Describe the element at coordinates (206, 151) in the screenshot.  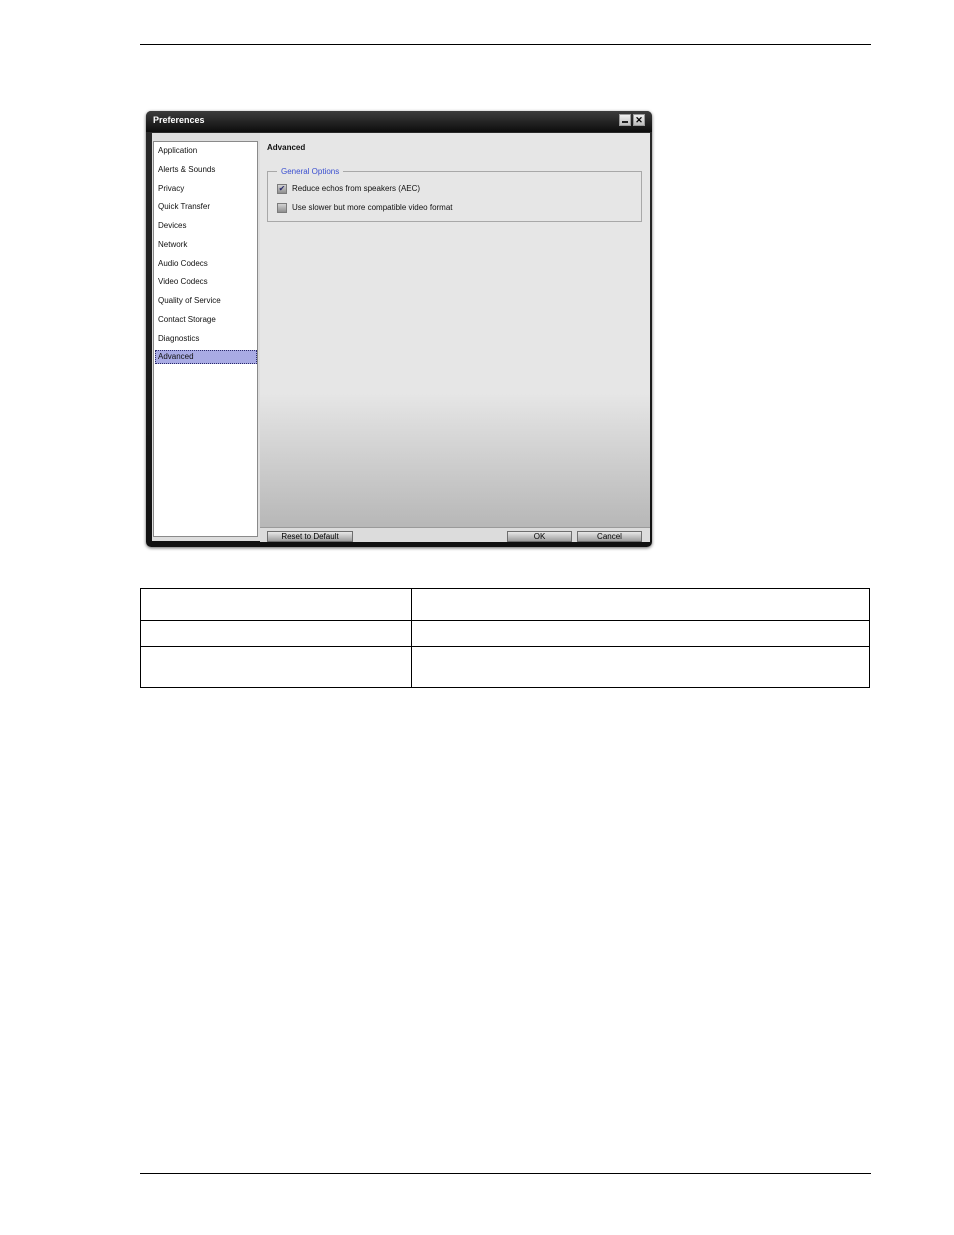
I see `nav-item-application: Application` at that location.